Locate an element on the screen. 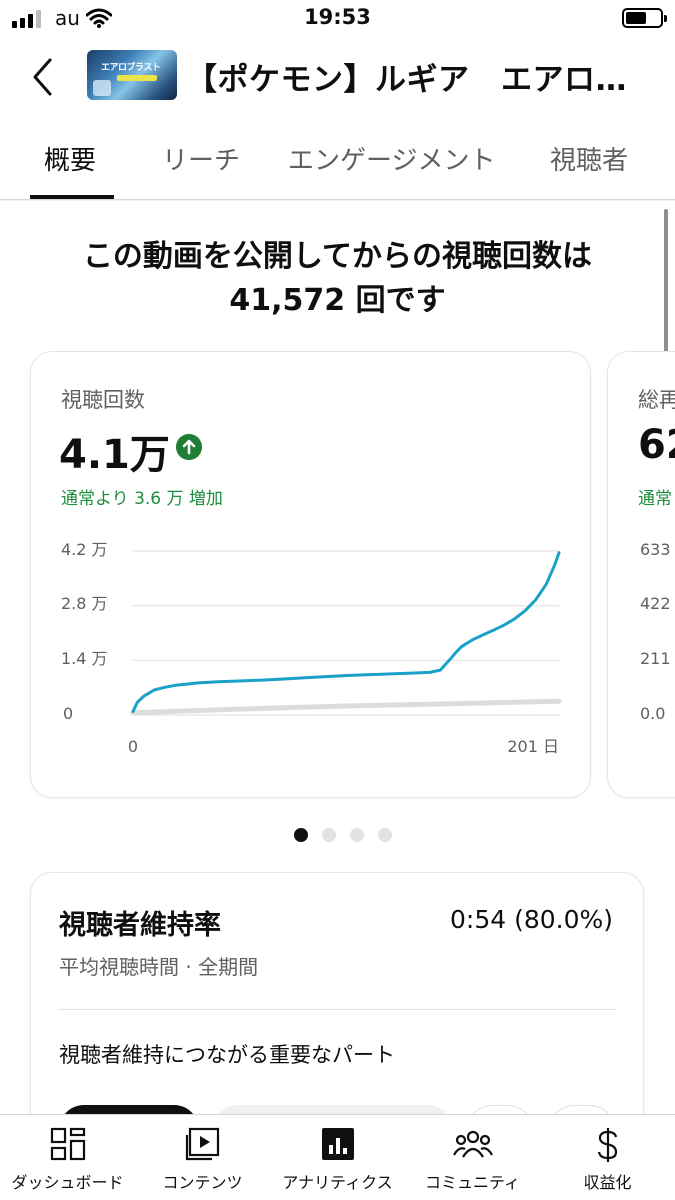 This screenshot has height=1200, width=675. views-value: 4.1万 is located at coordinates (114, 455).